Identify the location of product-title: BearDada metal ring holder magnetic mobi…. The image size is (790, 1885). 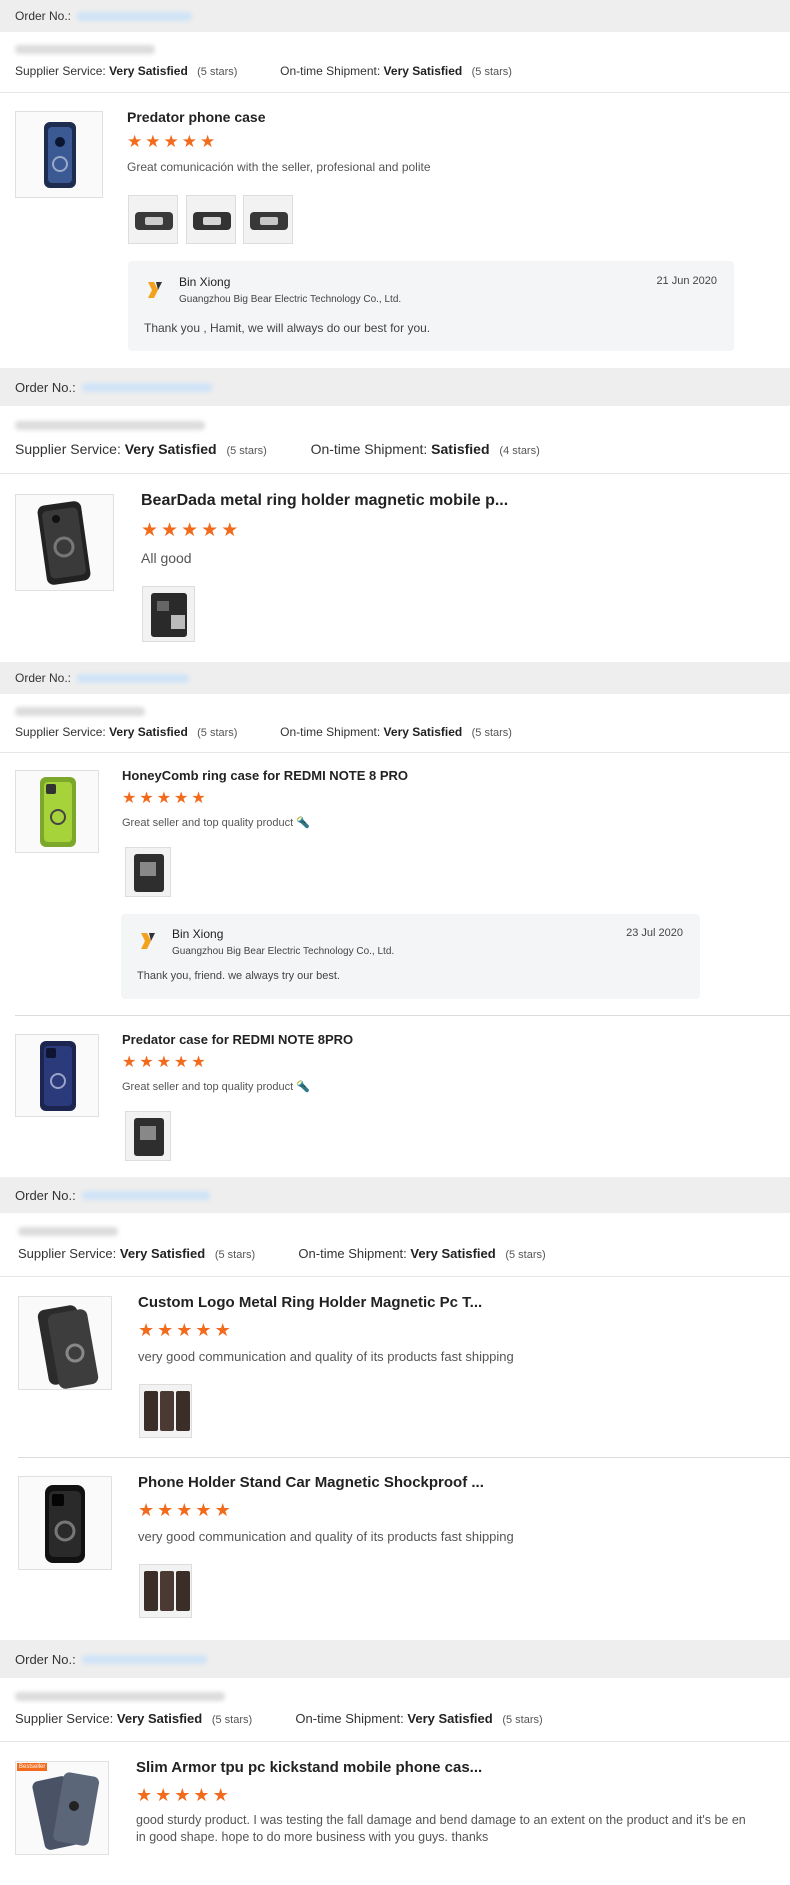
(324, 501).